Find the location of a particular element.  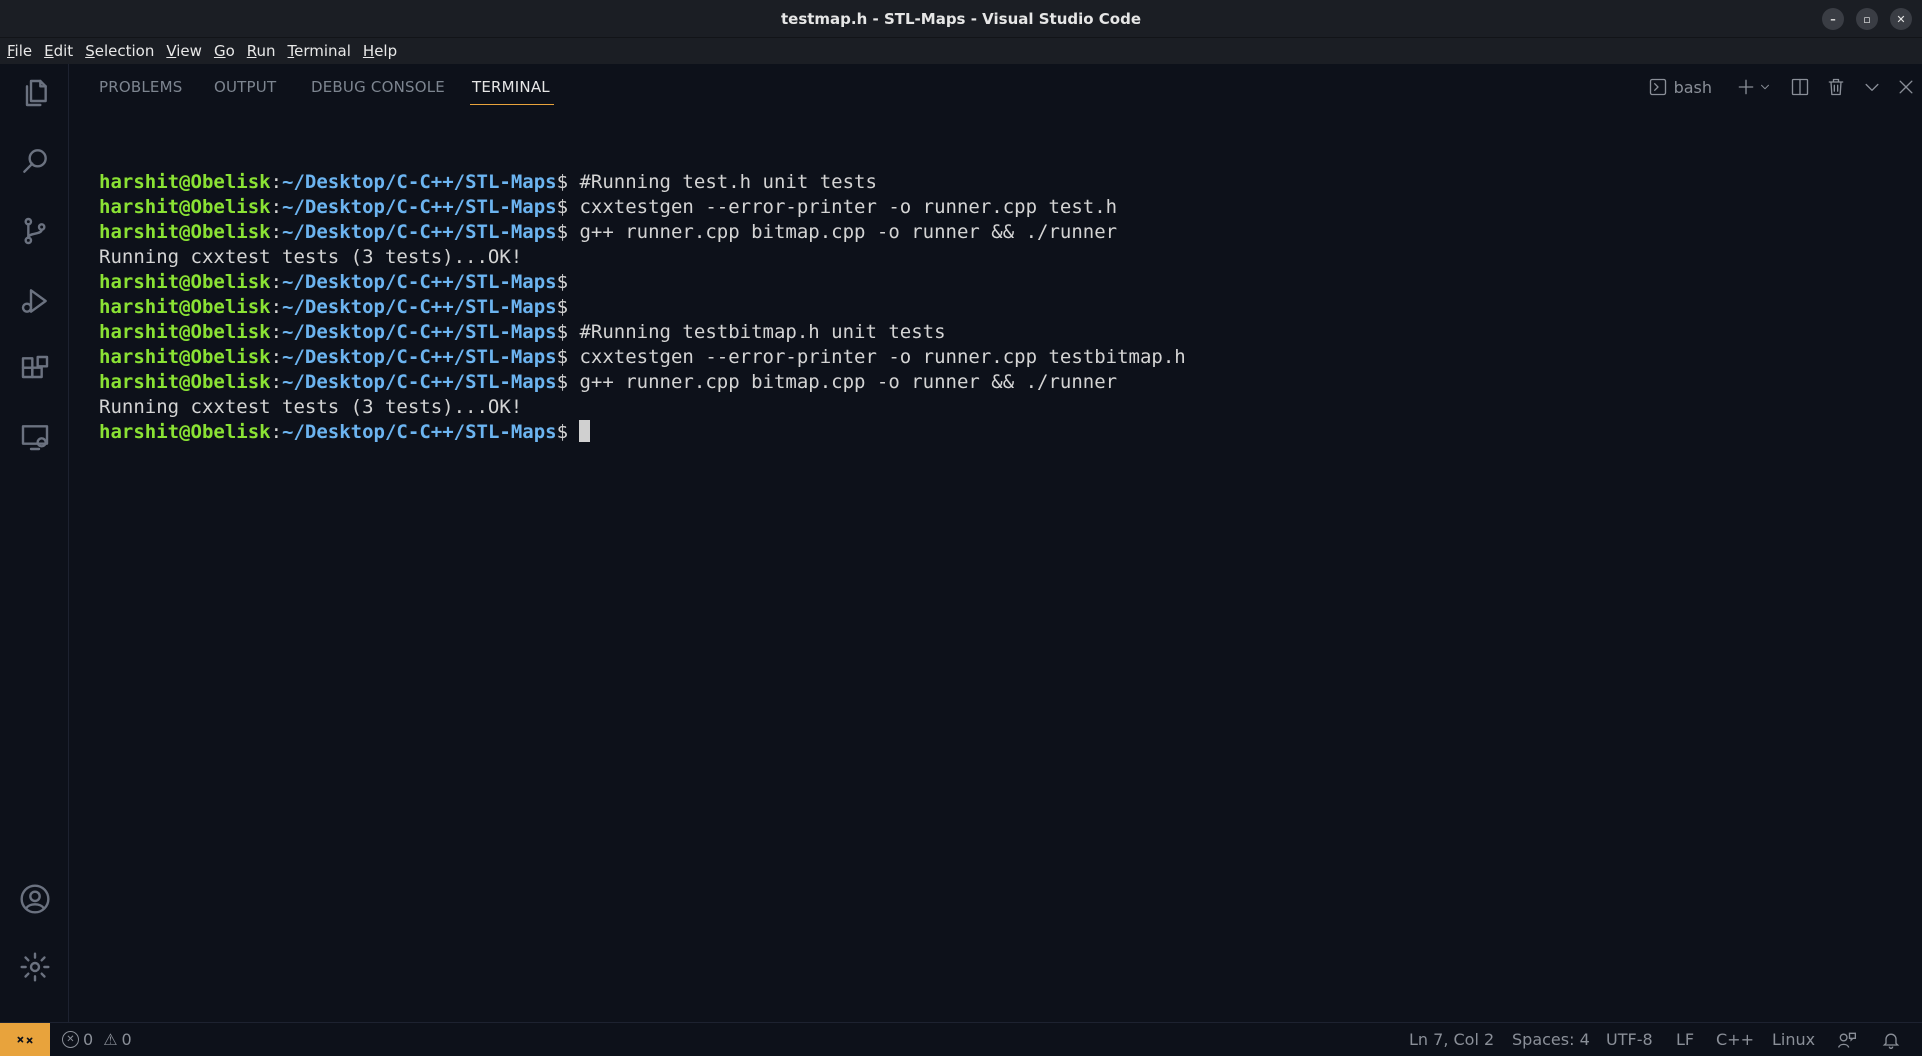

chevron-down-icon is located at coordinates (1765, 87).